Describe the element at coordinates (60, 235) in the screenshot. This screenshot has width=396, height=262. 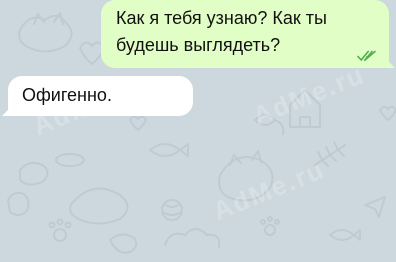
I see `paw-doodle-icon` at that location.